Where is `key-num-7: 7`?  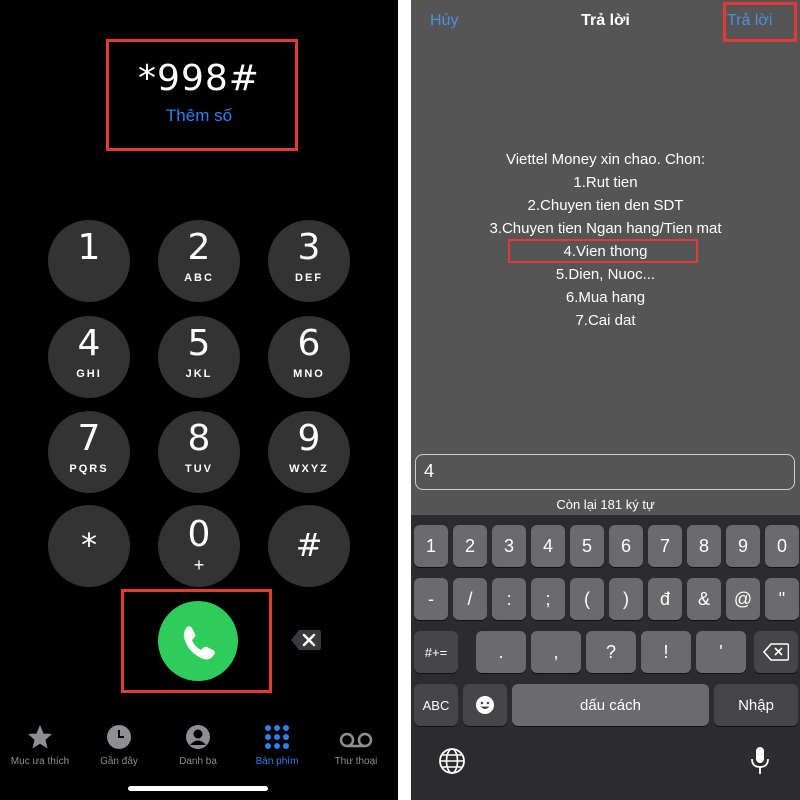 key-num-7: 7 is located at coordinates (665, 546).